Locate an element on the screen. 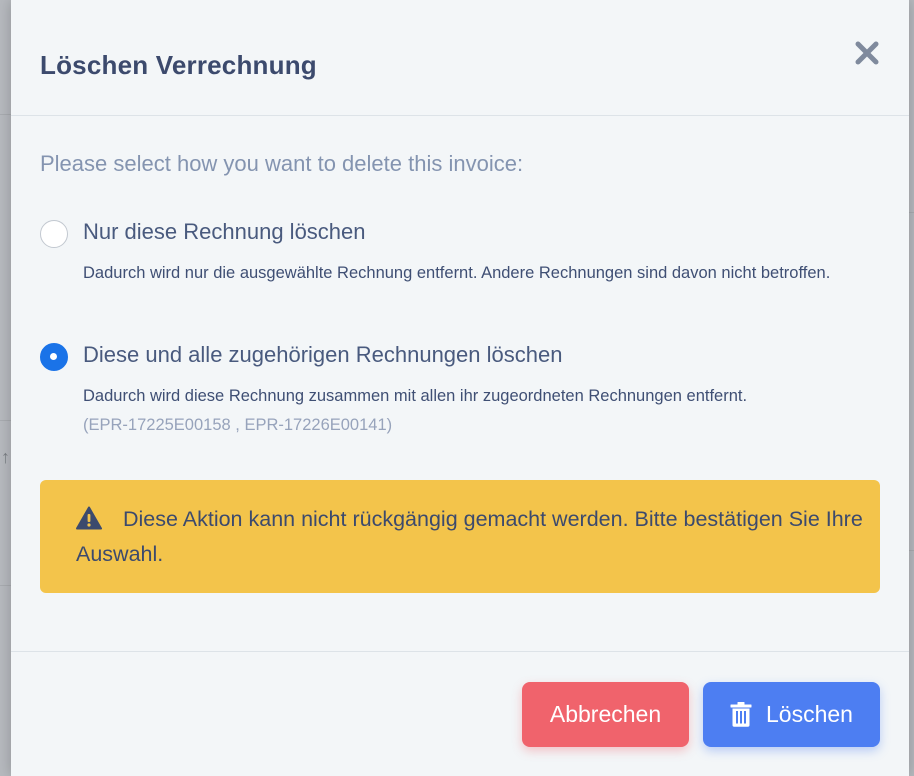  cancel-button-label: Abbrechen is located at coordinates (605, 714).